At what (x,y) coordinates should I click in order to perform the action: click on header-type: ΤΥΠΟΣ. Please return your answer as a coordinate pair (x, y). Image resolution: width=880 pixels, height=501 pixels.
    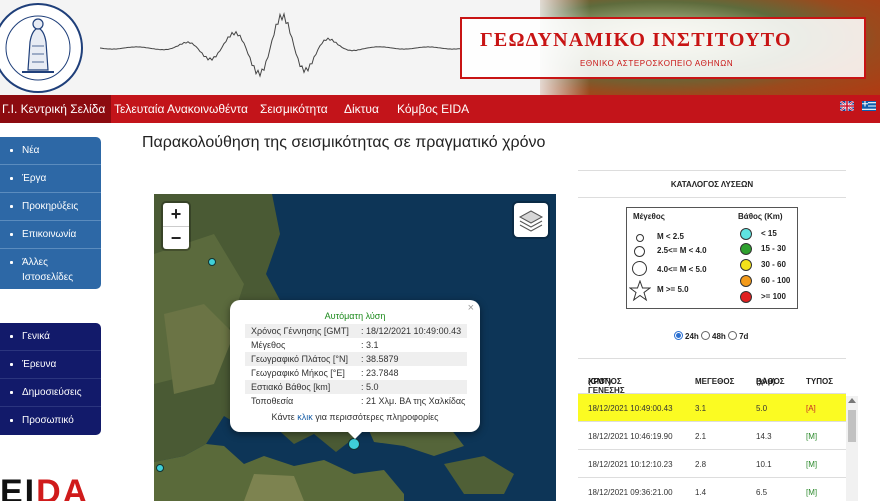
    Looking at the image, I should click on (820, 381).